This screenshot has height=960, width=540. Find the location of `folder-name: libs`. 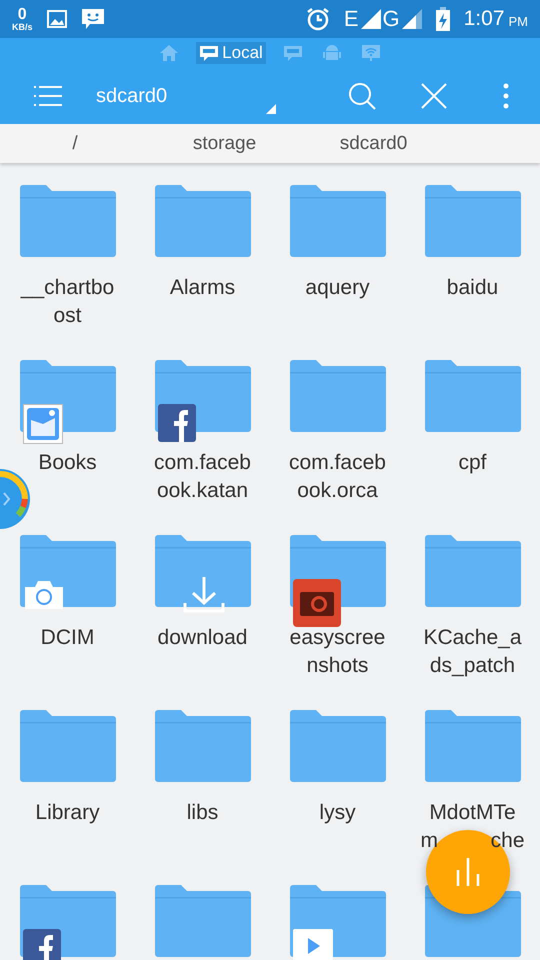

folder-name: libs is located at coordinates (202, 813).